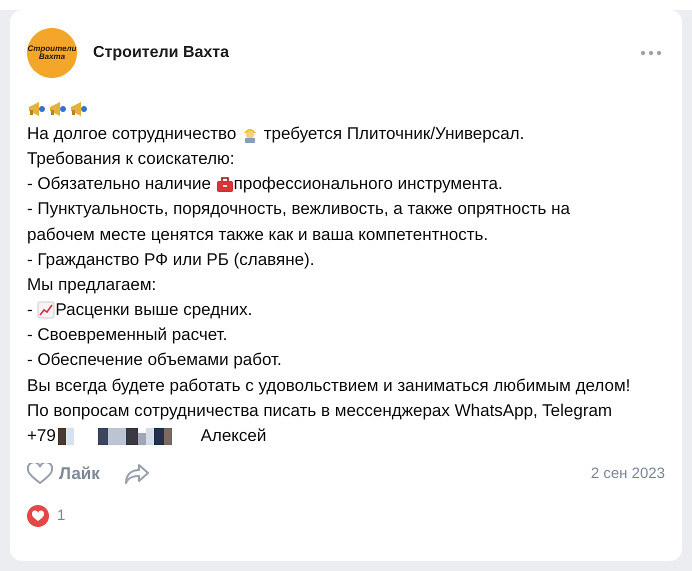 This screenshot has height=571, width=692. I want to click on post-text: - Обеспечение объемами работ., so click(154, 360).